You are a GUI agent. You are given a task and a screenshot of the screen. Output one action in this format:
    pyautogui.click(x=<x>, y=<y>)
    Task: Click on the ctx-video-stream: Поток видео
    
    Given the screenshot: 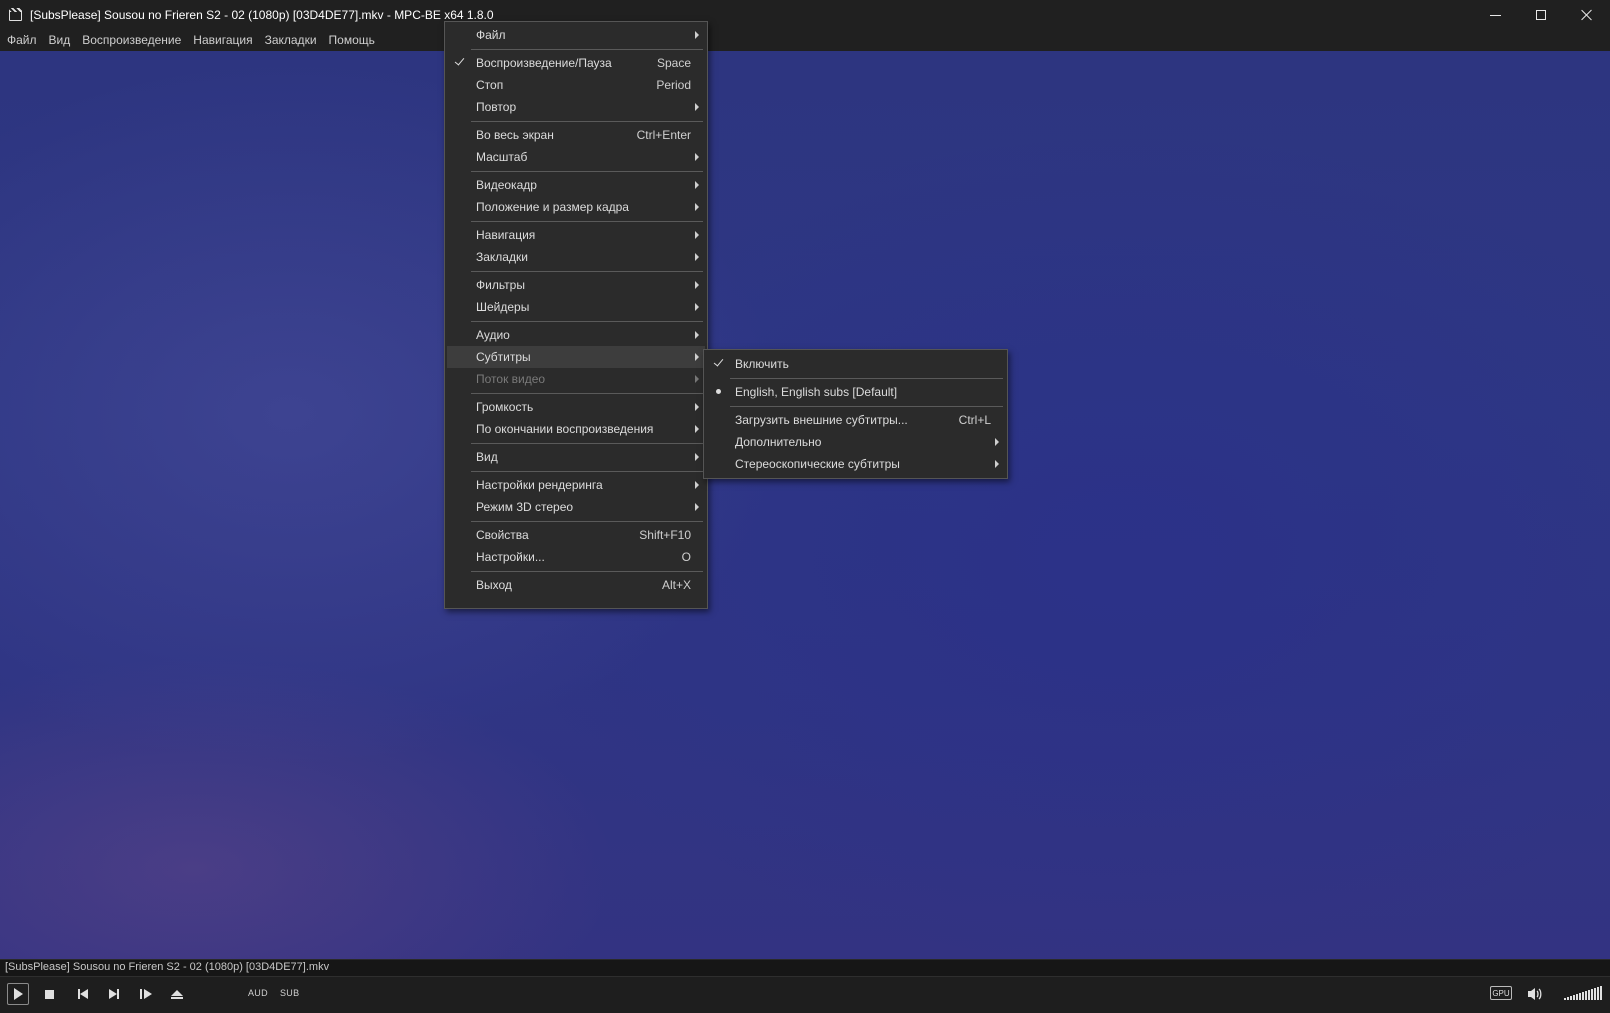 What is the action you would take?
    pyautogui.click(x=576, y=379)
    